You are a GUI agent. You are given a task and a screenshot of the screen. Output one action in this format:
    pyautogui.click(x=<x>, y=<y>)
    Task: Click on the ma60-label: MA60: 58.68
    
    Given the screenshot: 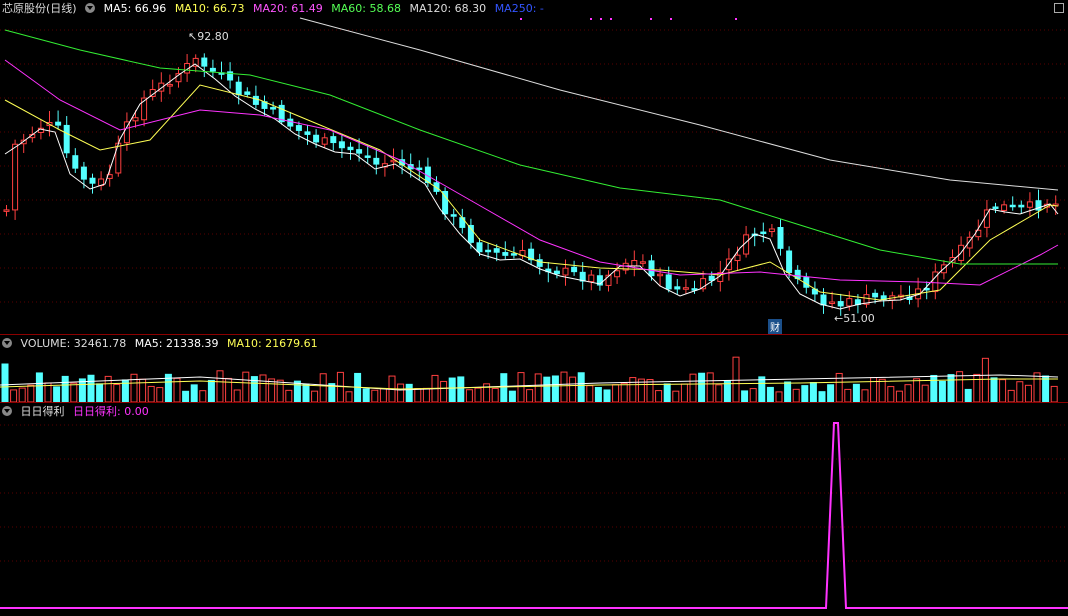 What is the action you would take?
    pyautogui.click(x=366, y=8)
    